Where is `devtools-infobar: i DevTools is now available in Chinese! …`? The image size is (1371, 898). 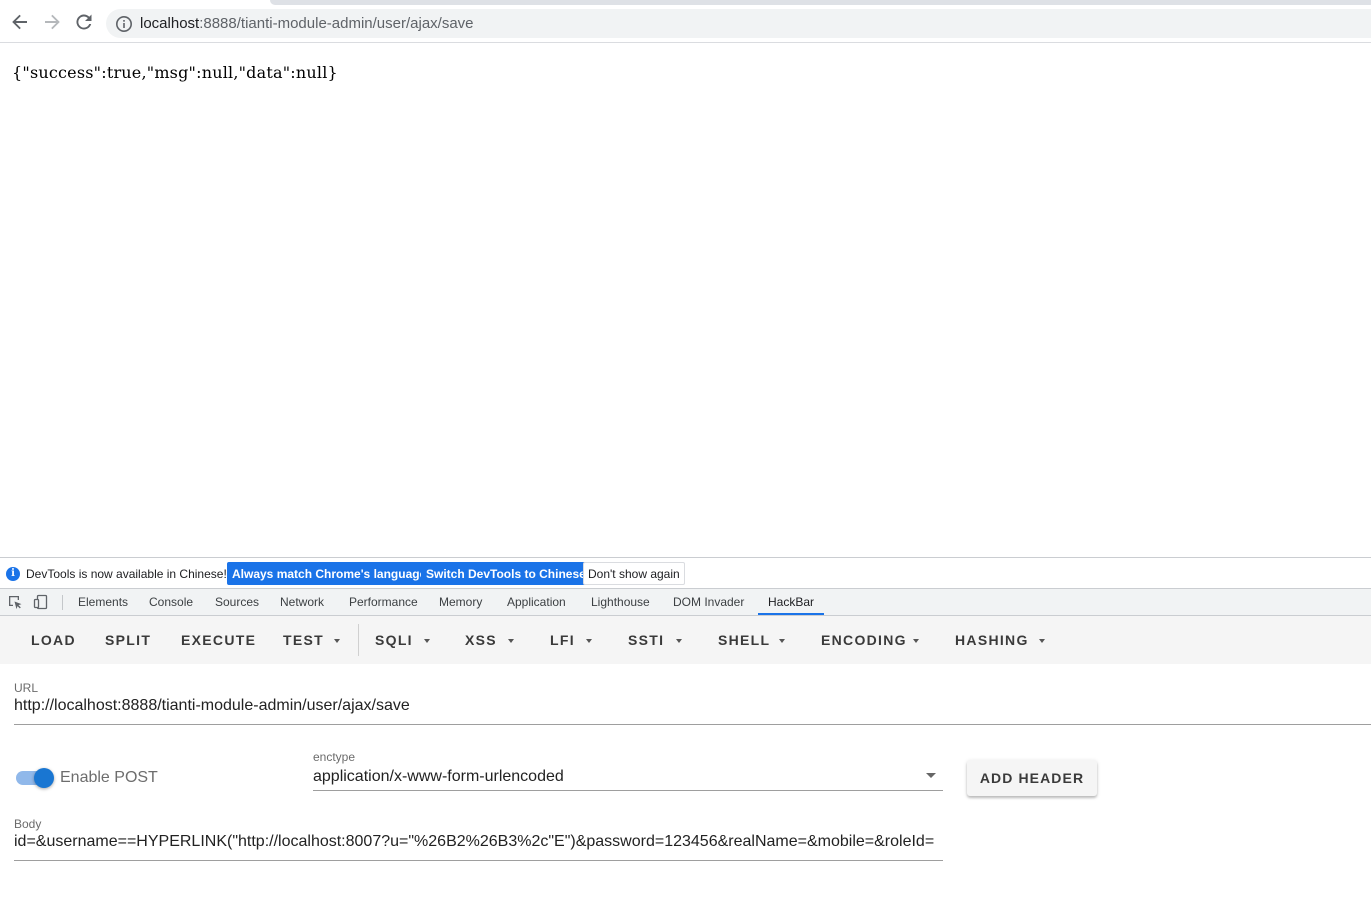 devtools-infobar: i DevTools is now available in Chinese! … is located at coordinates (685, 573).